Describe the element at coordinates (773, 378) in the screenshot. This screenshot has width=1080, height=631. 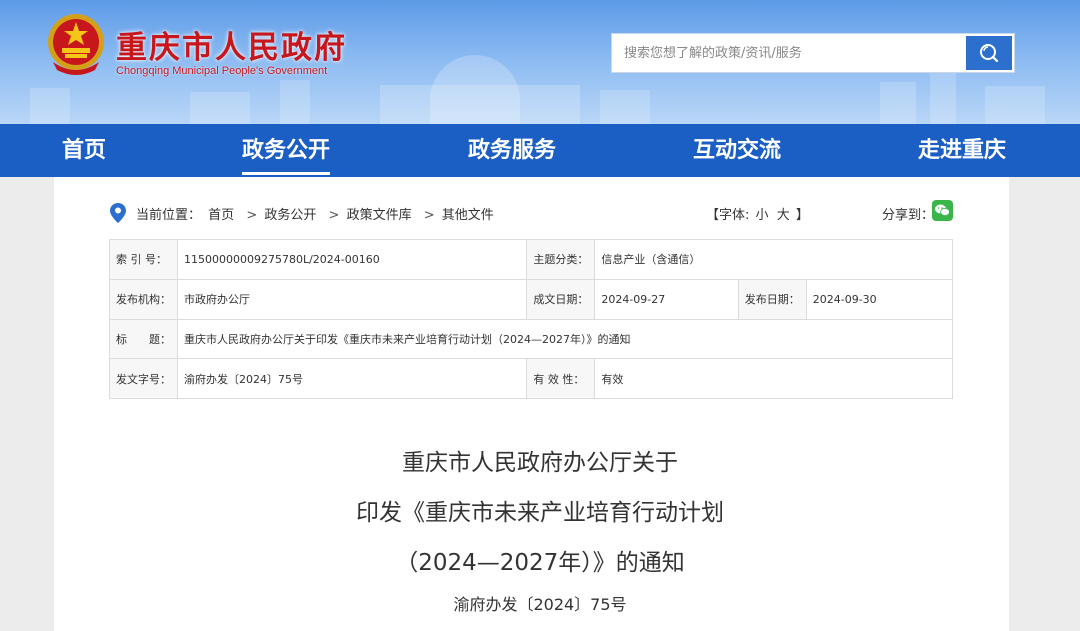
I see `validity-value: 有效` at that location.